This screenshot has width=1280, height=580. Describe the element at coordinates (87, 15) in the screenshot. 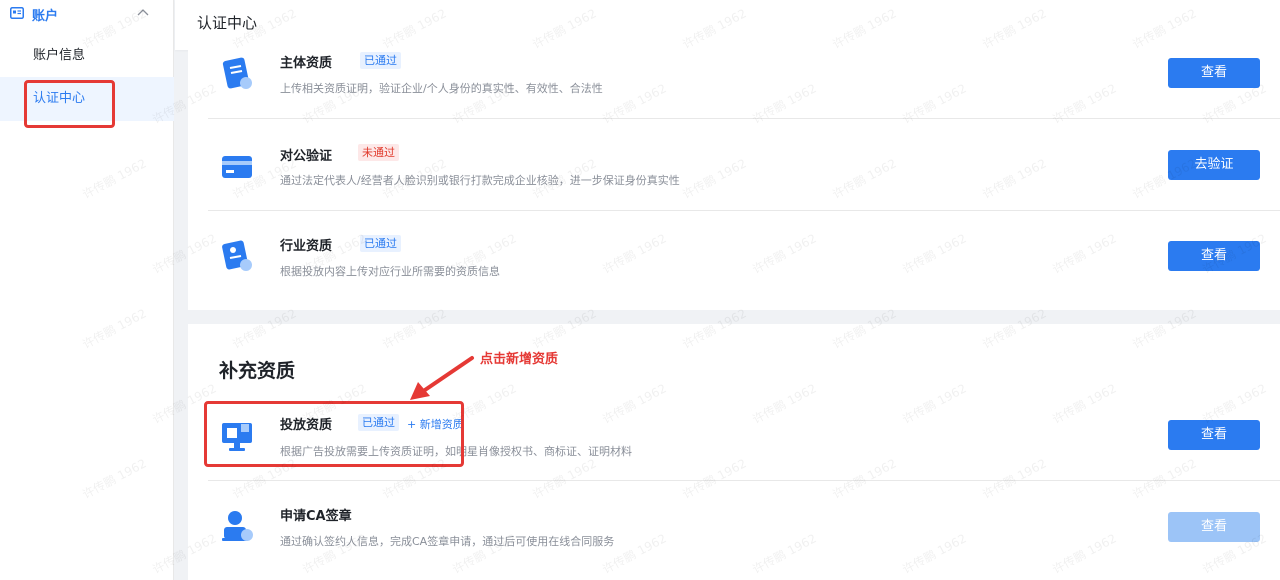

I see `sidebar-group-account: 账户` at that location.